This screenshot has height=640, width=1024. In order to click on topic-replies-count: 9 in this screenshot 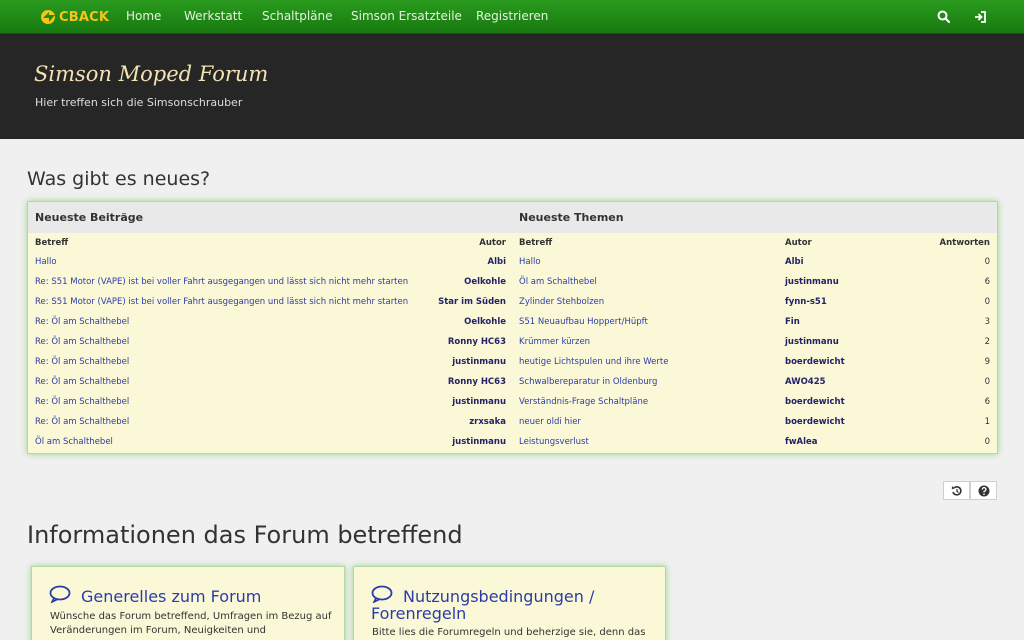, I will do `click(987, 362)`.